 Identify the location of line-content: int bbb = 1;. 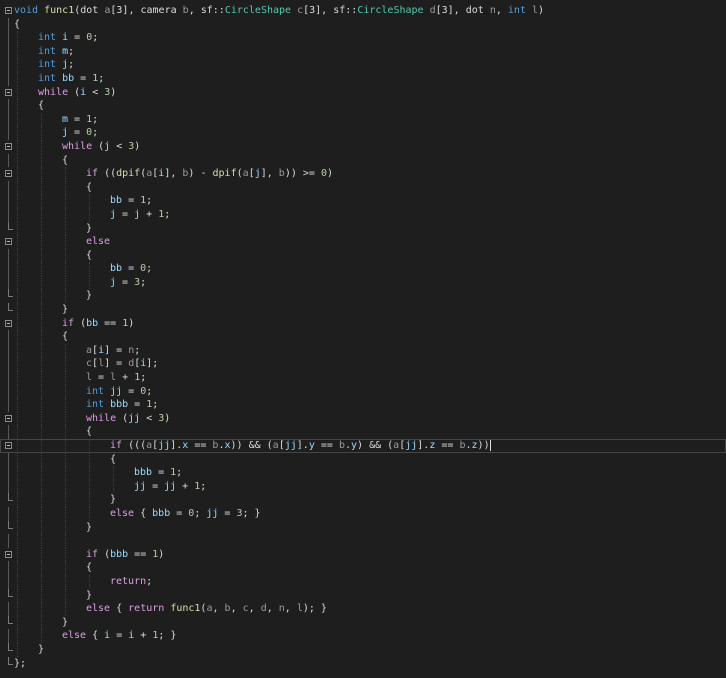
(122, 405).